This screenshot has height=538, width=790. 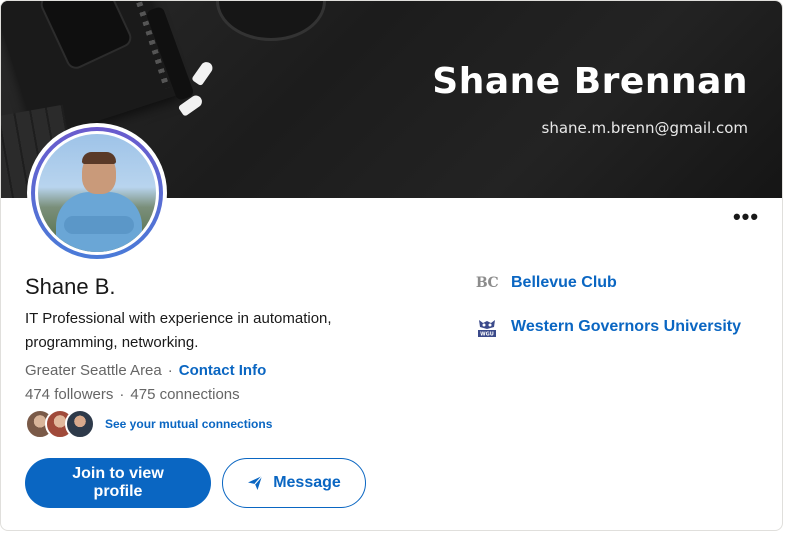 I want to click on connections-count: 475 connections, so click(x=185, y=394).